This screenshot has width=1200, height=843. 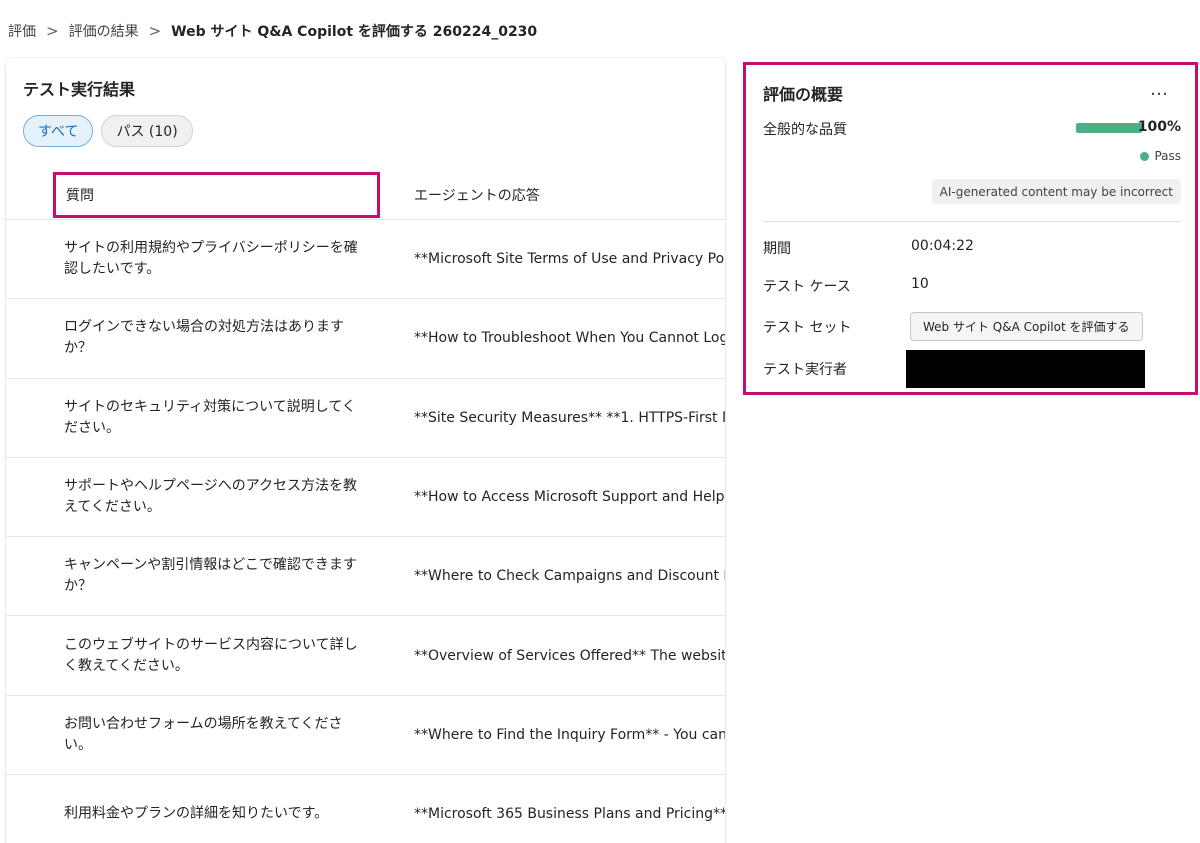 What do you see at coordinates (1025, 369) in the screenshot?
I see `redacted-runner-name` at bounding box center [1025, 369].